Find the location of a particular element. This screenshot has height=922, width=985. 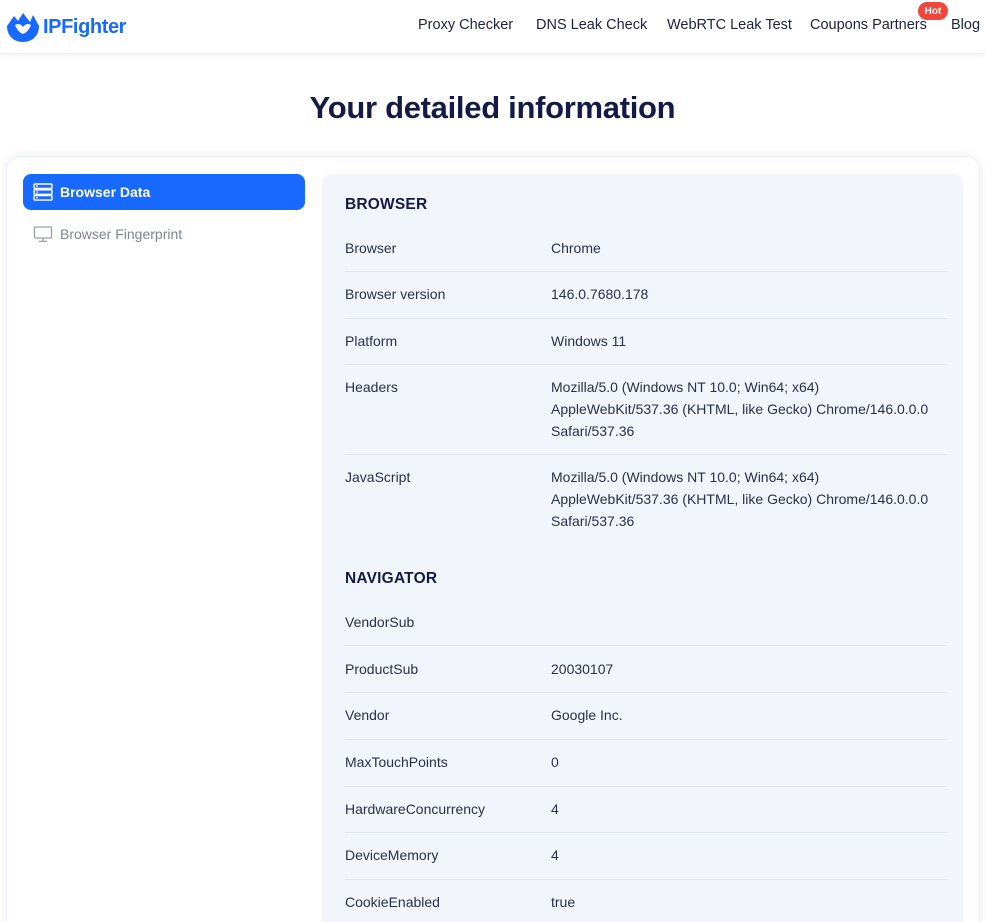

row-label-vendorsub: VendorSub is located at coordinates (380, 622).